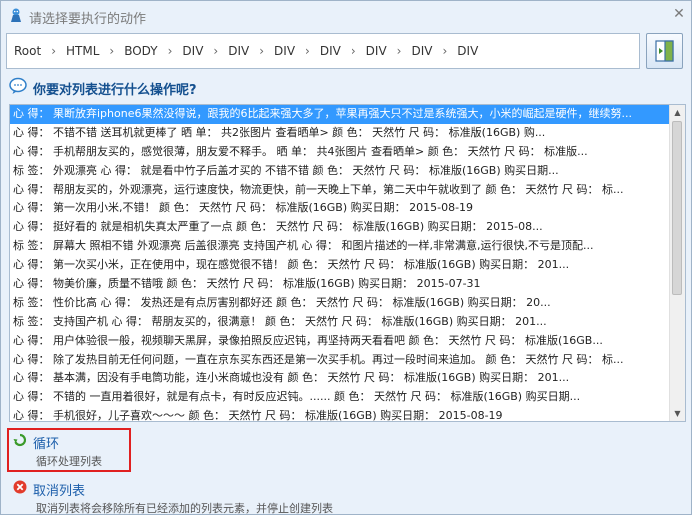 Image resolution: width=692 pixels, height=518 pixels. Describe the element at coordinates (679, 14) in the screenshot. I see `close-button: ✕` at that location.